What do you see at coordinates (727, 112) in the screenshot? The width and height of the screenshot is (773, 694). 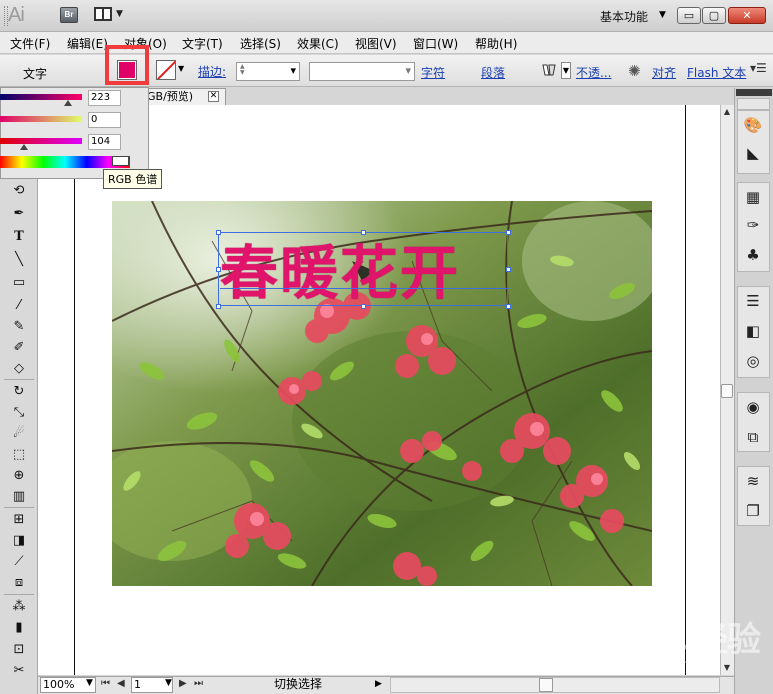 I see `scroll-up-icon: ▲` at bounding box center [727, 112].